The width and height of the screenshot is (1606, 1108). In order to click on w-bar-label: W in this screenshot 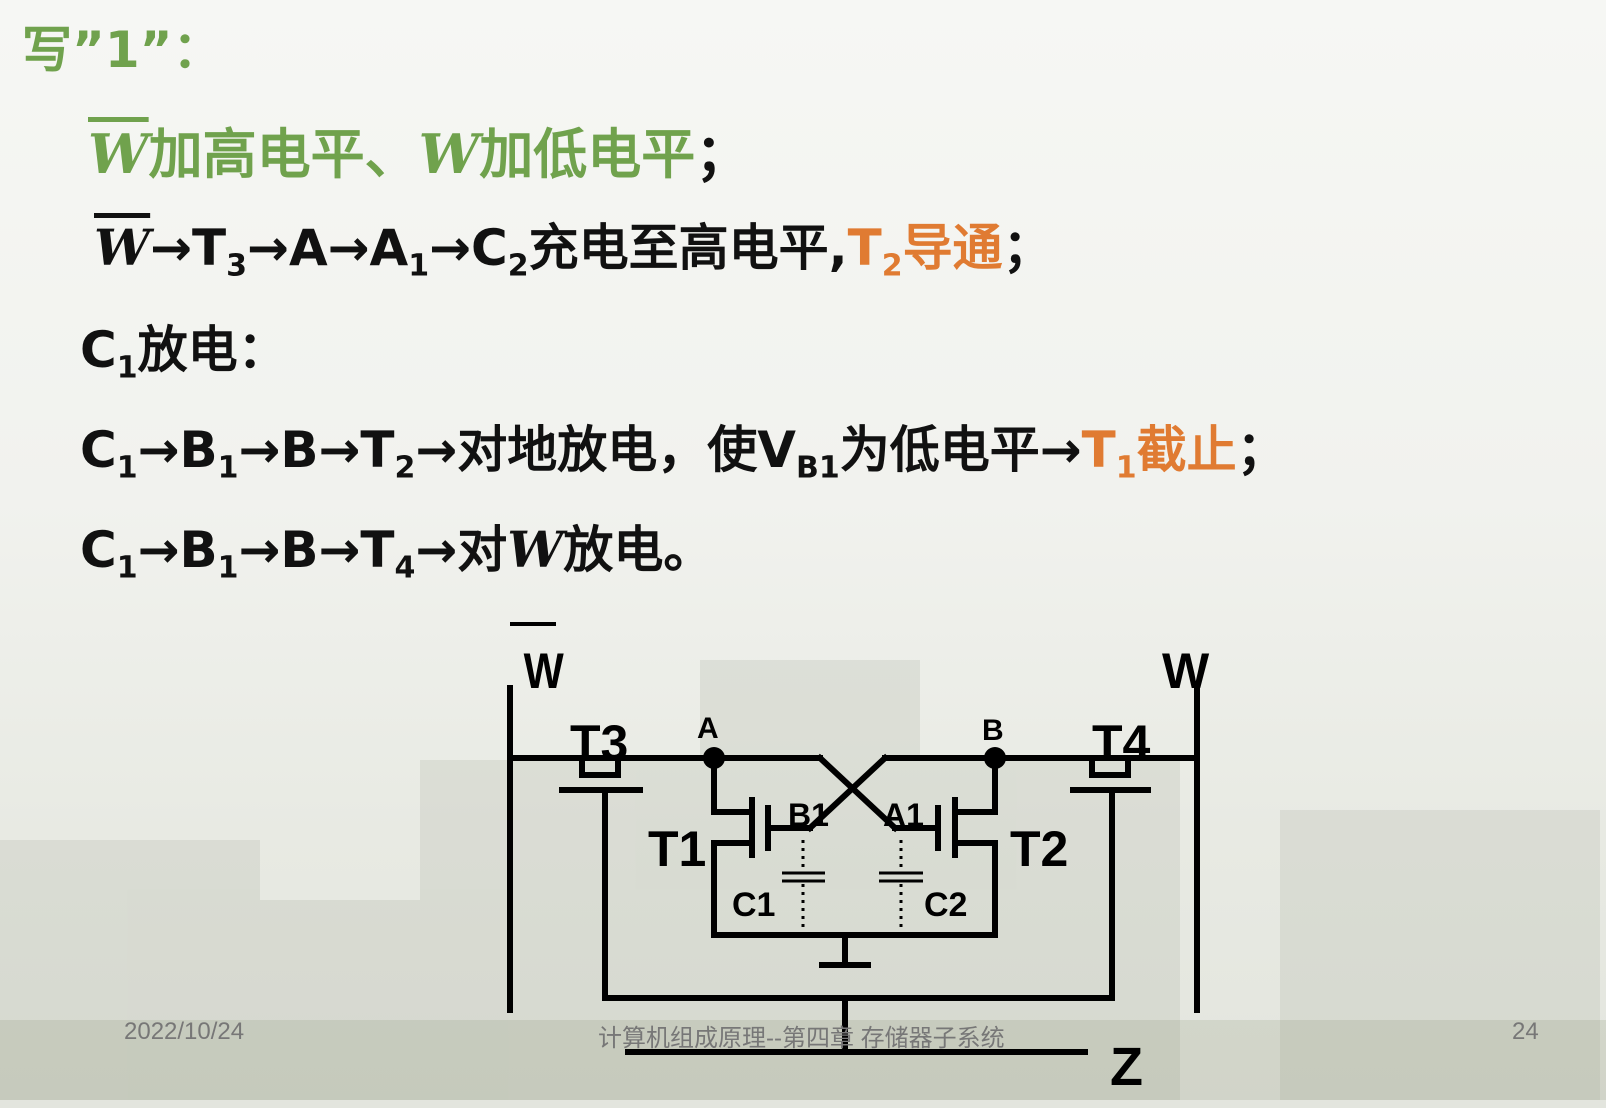, I will do `click(544, 671)`.